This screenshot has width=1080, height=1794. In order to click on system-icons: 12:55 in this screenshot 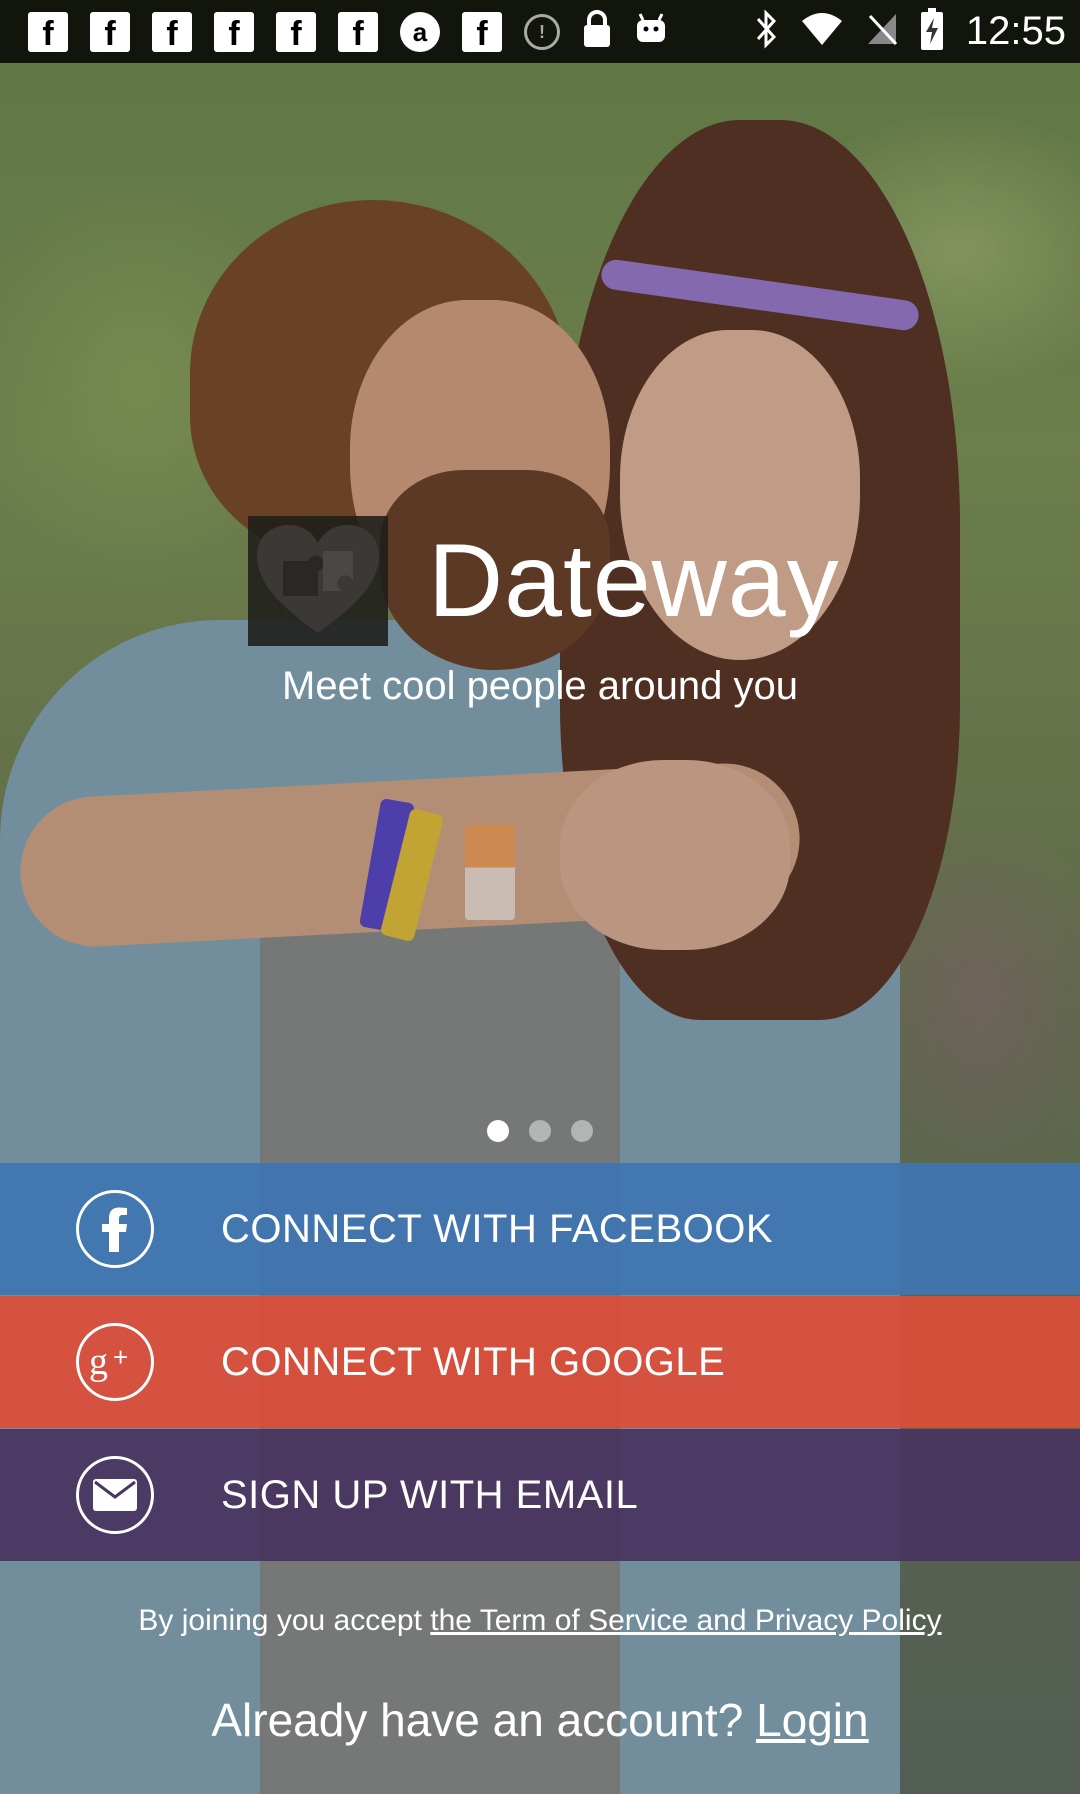, I will do `click(910, 31)`.